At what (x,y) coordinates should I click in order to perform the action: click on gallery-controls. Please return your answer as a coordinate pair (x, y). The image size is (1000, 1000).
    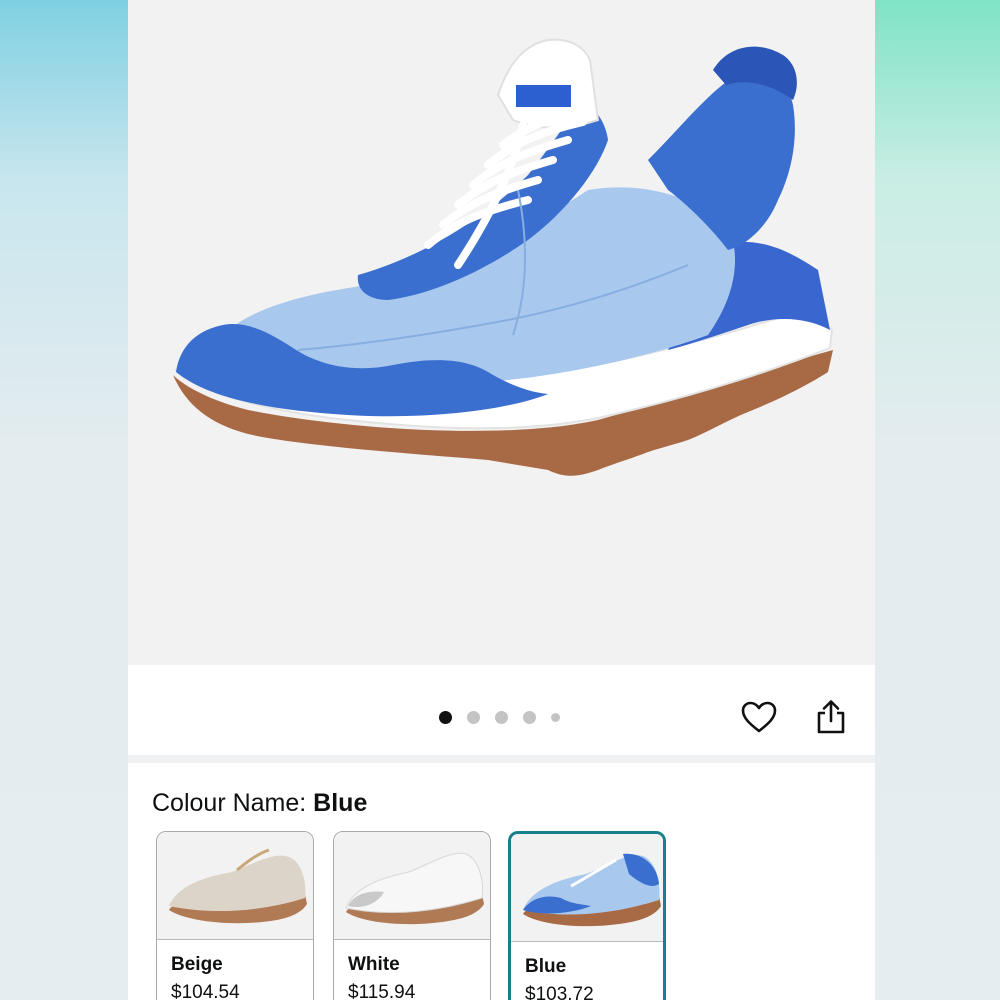
    Looking at the image, I should click on (501, 710).